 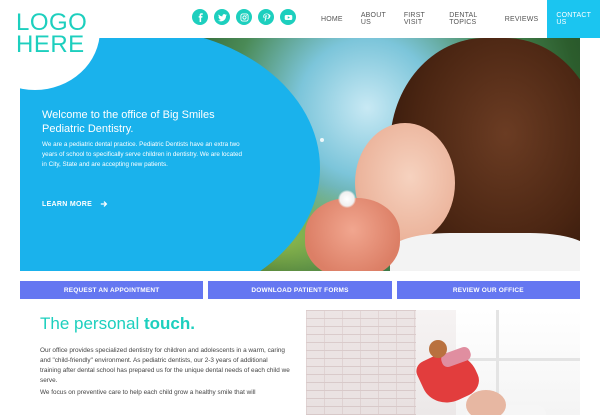 I want to click on nav-reviews: REVIEWS, so click(x=522, y=19).